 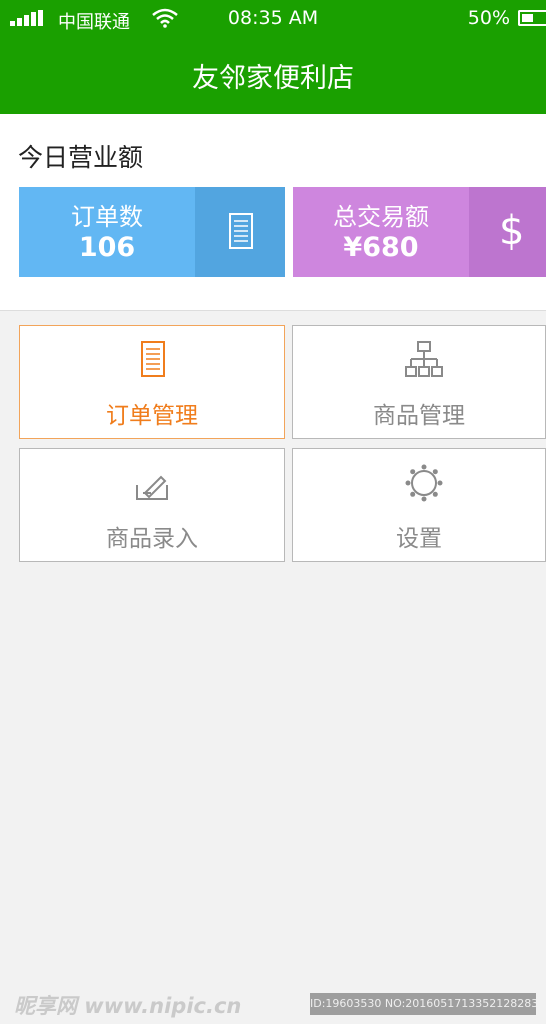 I want to click on tile-label: 订单管理, so click(x=152, y=416).